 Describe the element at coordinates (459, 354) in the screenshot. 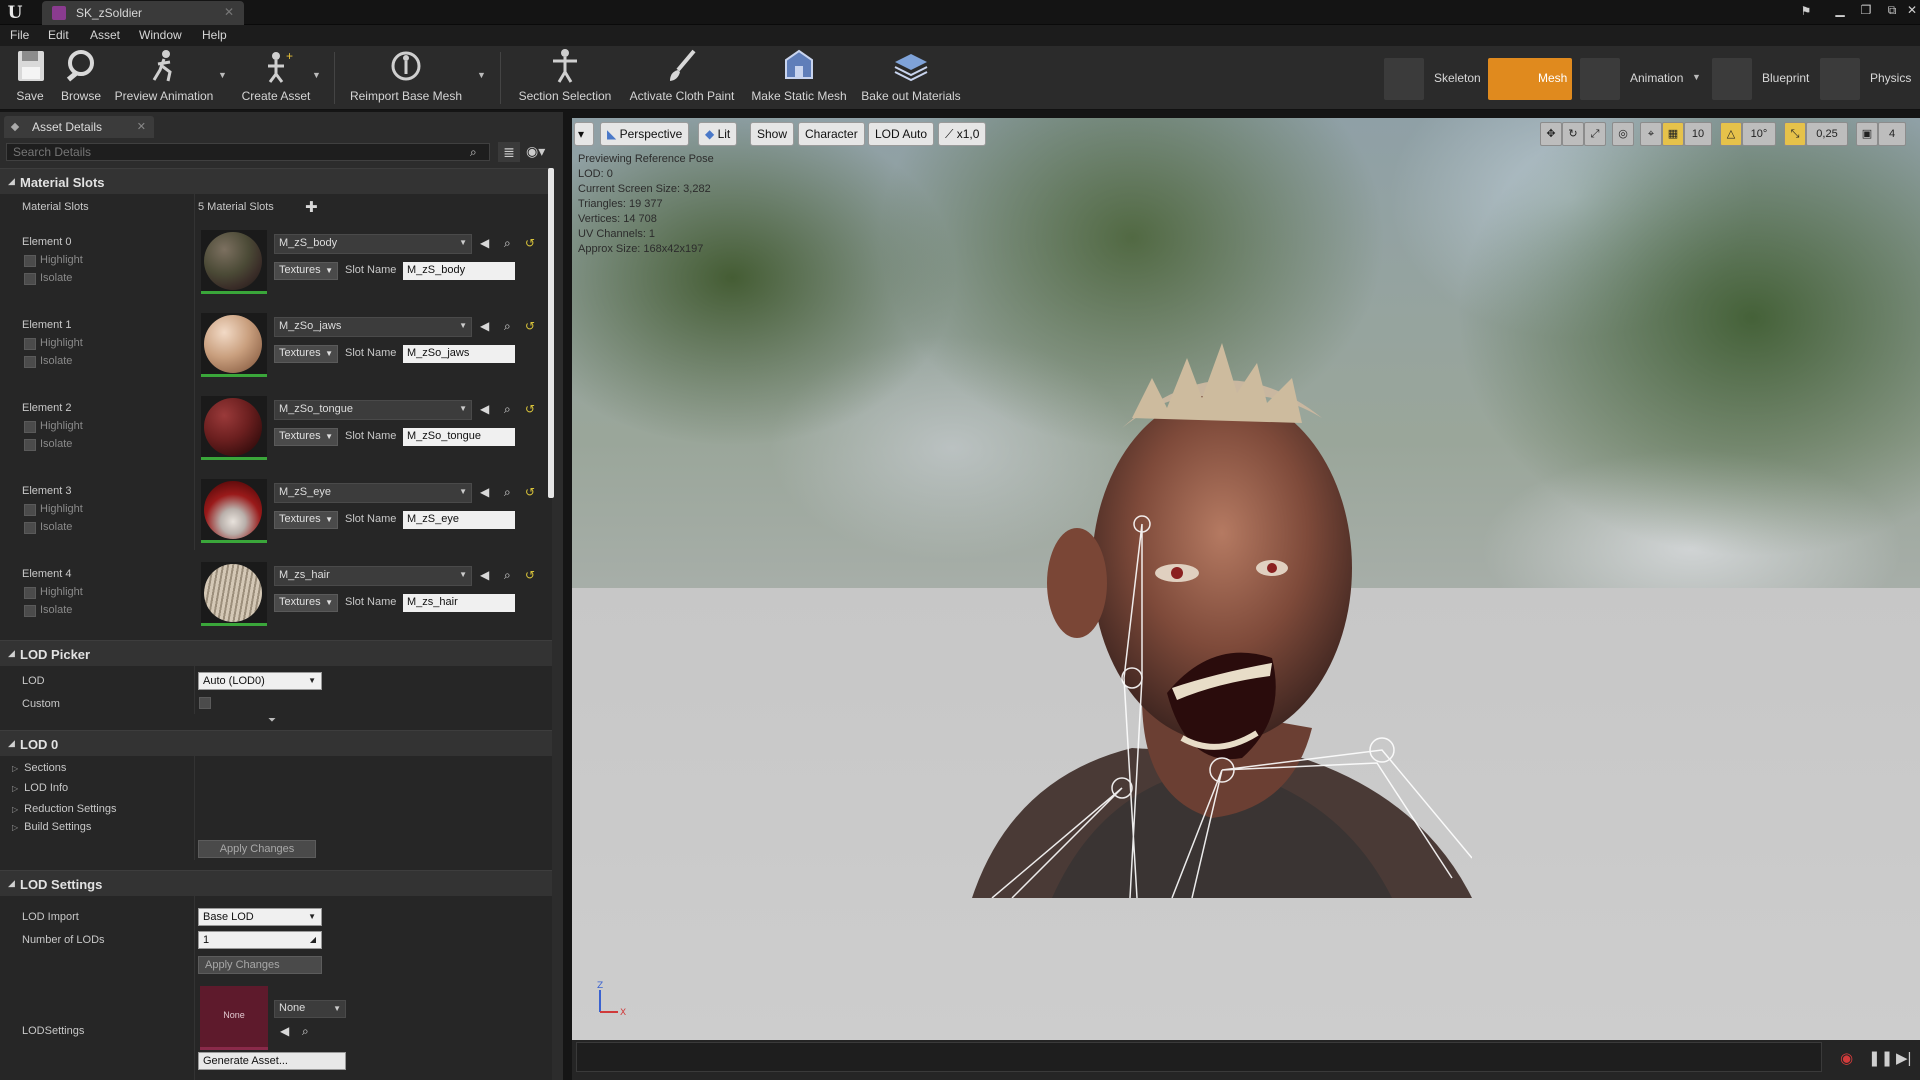

I see `slot-name-input: M_zSo_jaws` at that location.